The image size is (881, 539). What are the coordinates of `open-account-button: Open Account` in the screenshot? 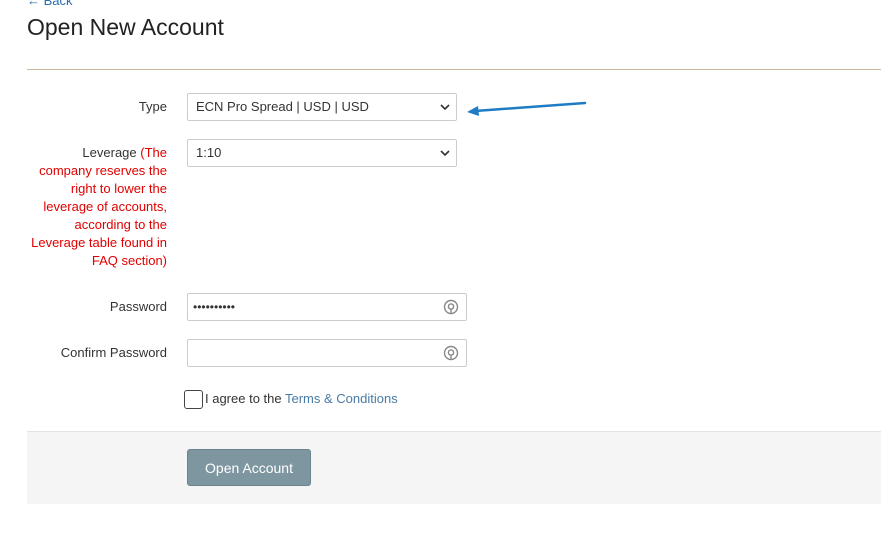 It's located at (249, 467).